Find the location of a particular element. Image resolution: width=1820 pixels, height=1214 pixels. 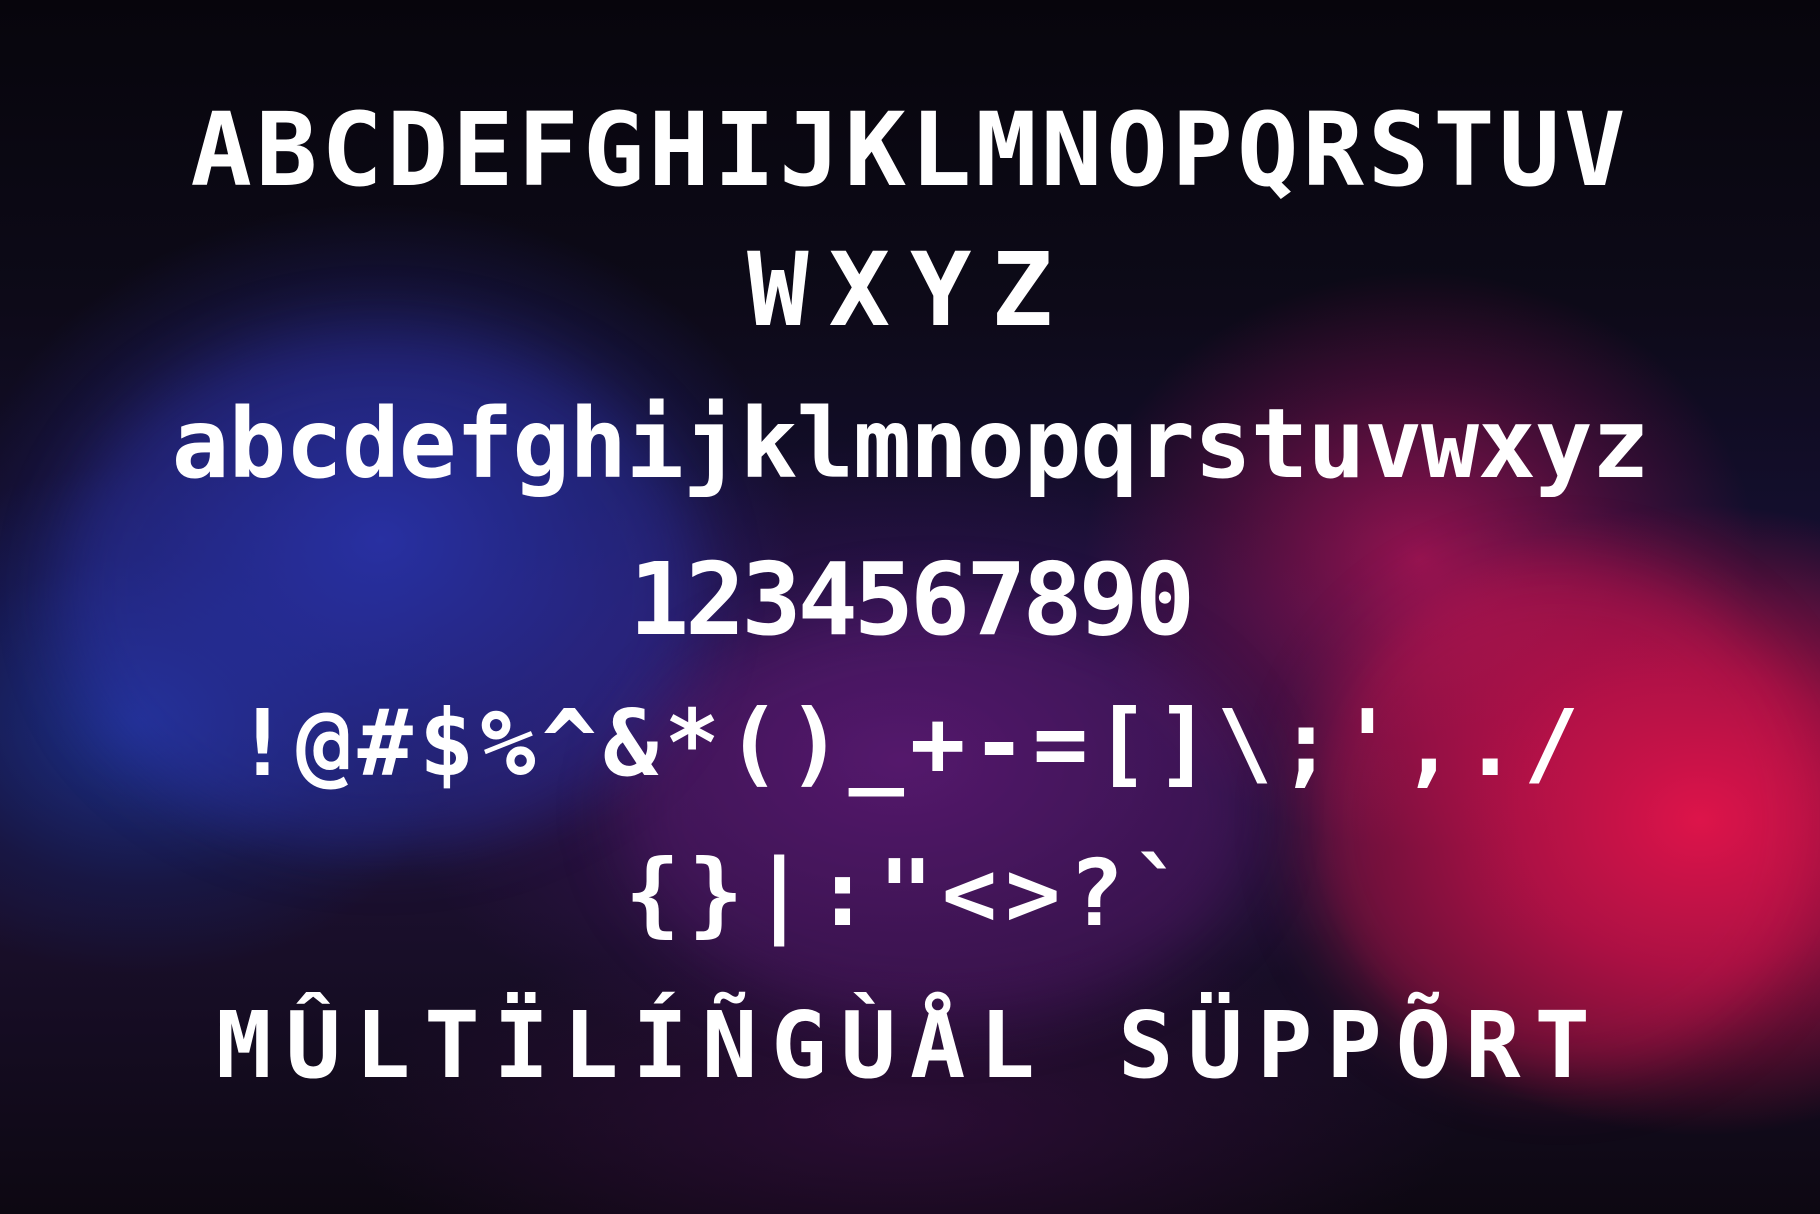

numeral-glyphs: 1234567890 is located at coordinates (911, 599).